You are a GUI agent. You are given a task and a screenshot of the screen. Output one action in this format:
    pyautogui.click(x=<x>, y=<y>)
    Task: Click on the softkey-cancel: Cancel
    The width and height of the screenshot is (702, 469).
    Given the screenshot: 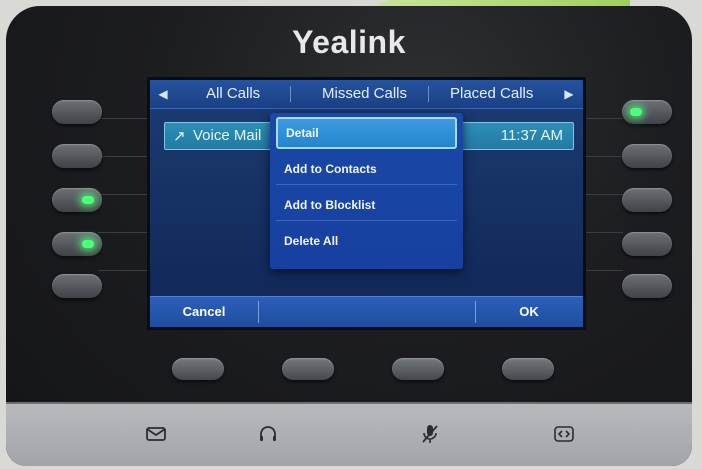 What is the action you would take?
    pyautogui.click(x=204, y=312)
    